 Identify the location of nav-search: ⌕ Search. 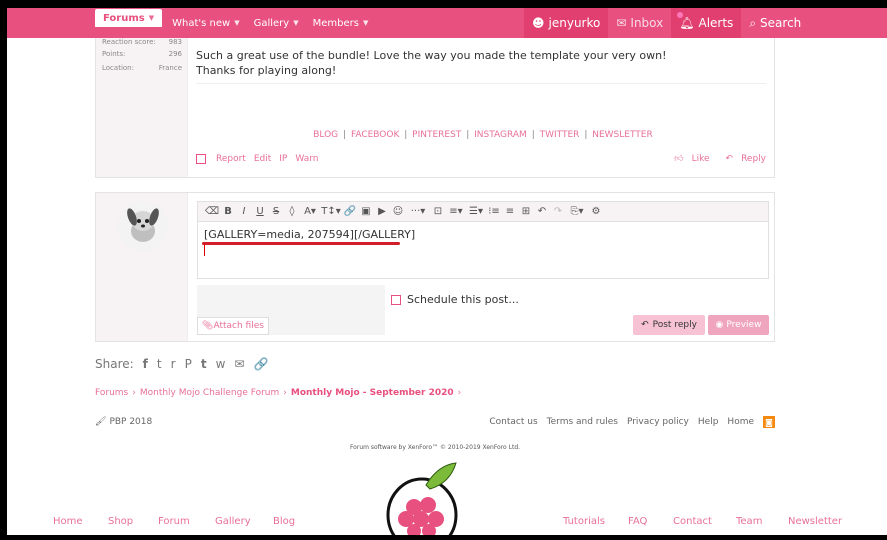
(775, 23).